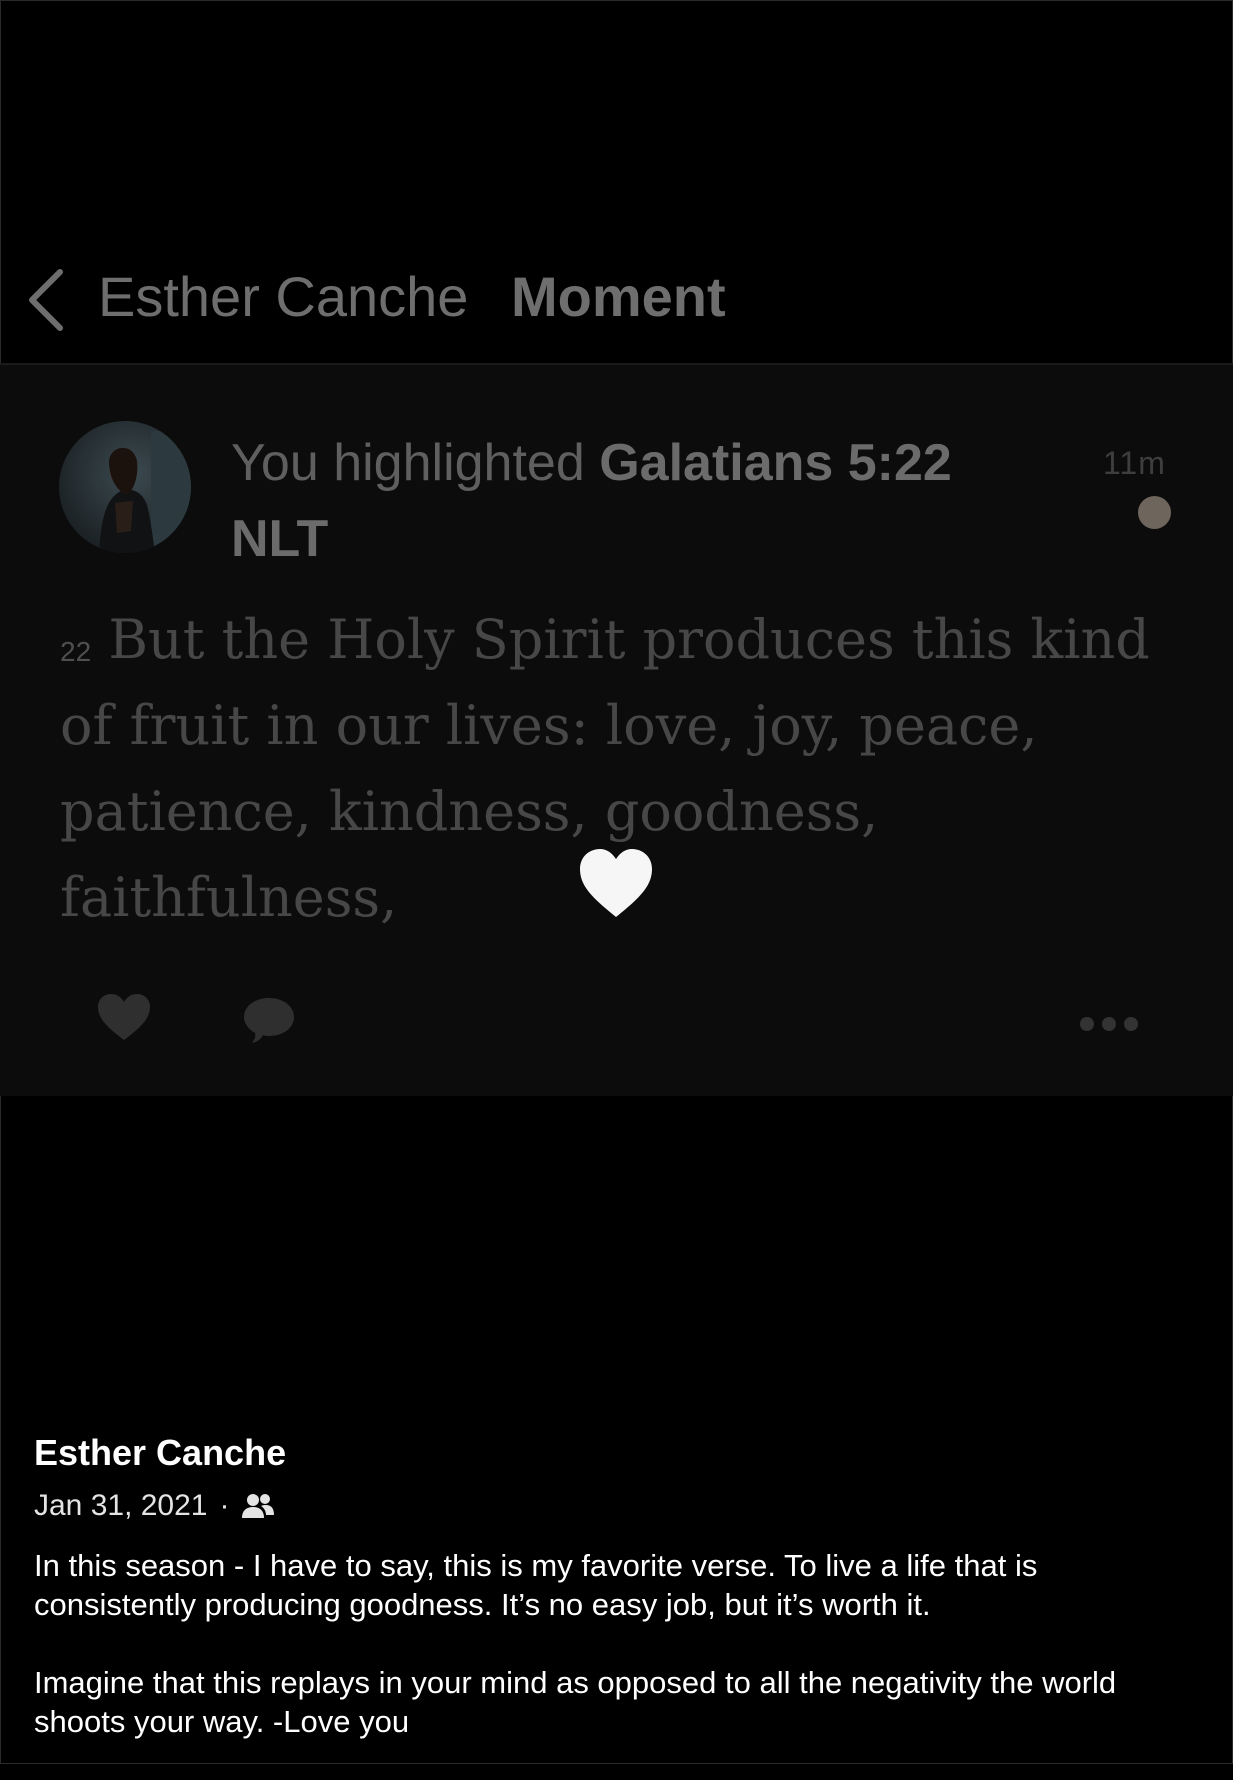 The width and height of the screenshot is (1233, 1780). Describe the element at coordinates (618, 296) in the screenshot. I see `nav-page-title: Moment` at that location.